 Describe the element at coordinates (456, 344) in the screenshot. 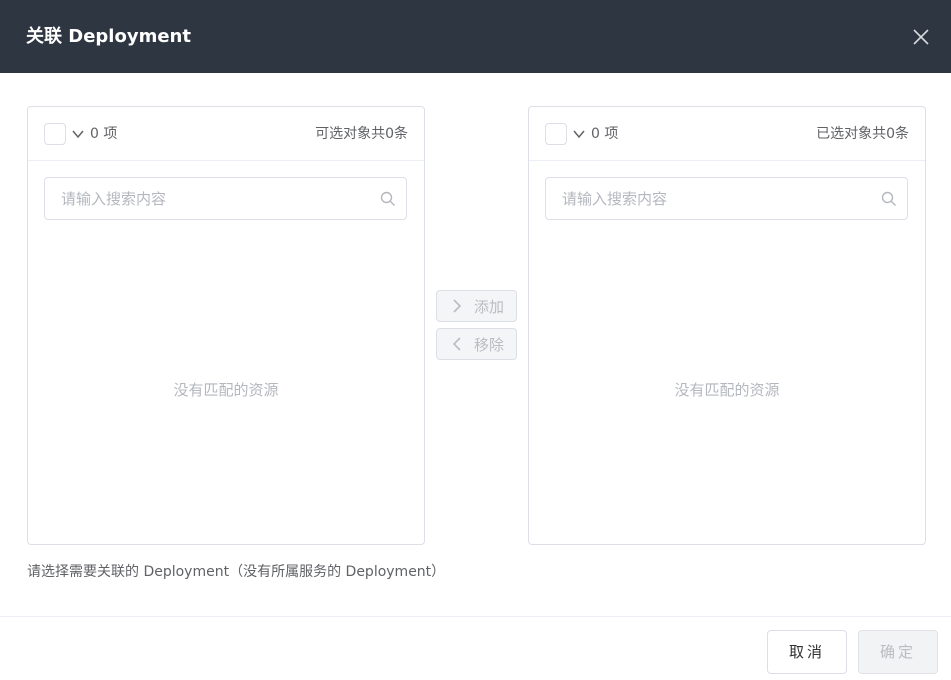

I see `chevron-left-icon` at that location.